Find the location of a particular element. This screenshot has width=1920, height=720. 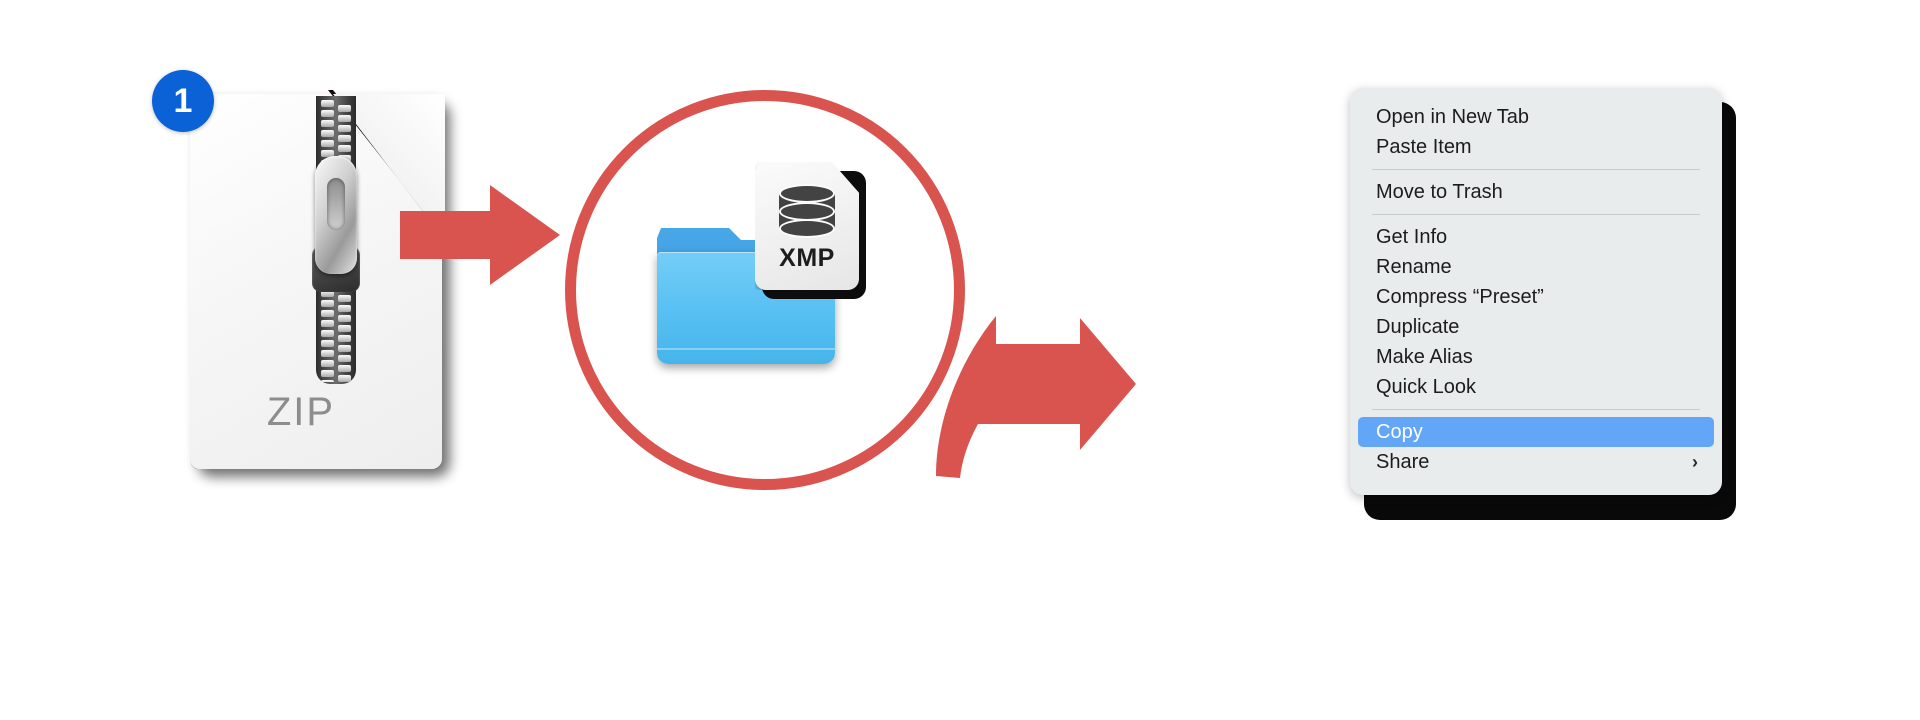

menu-item-get-info: Get Info is located at coordinates (1536, 237).